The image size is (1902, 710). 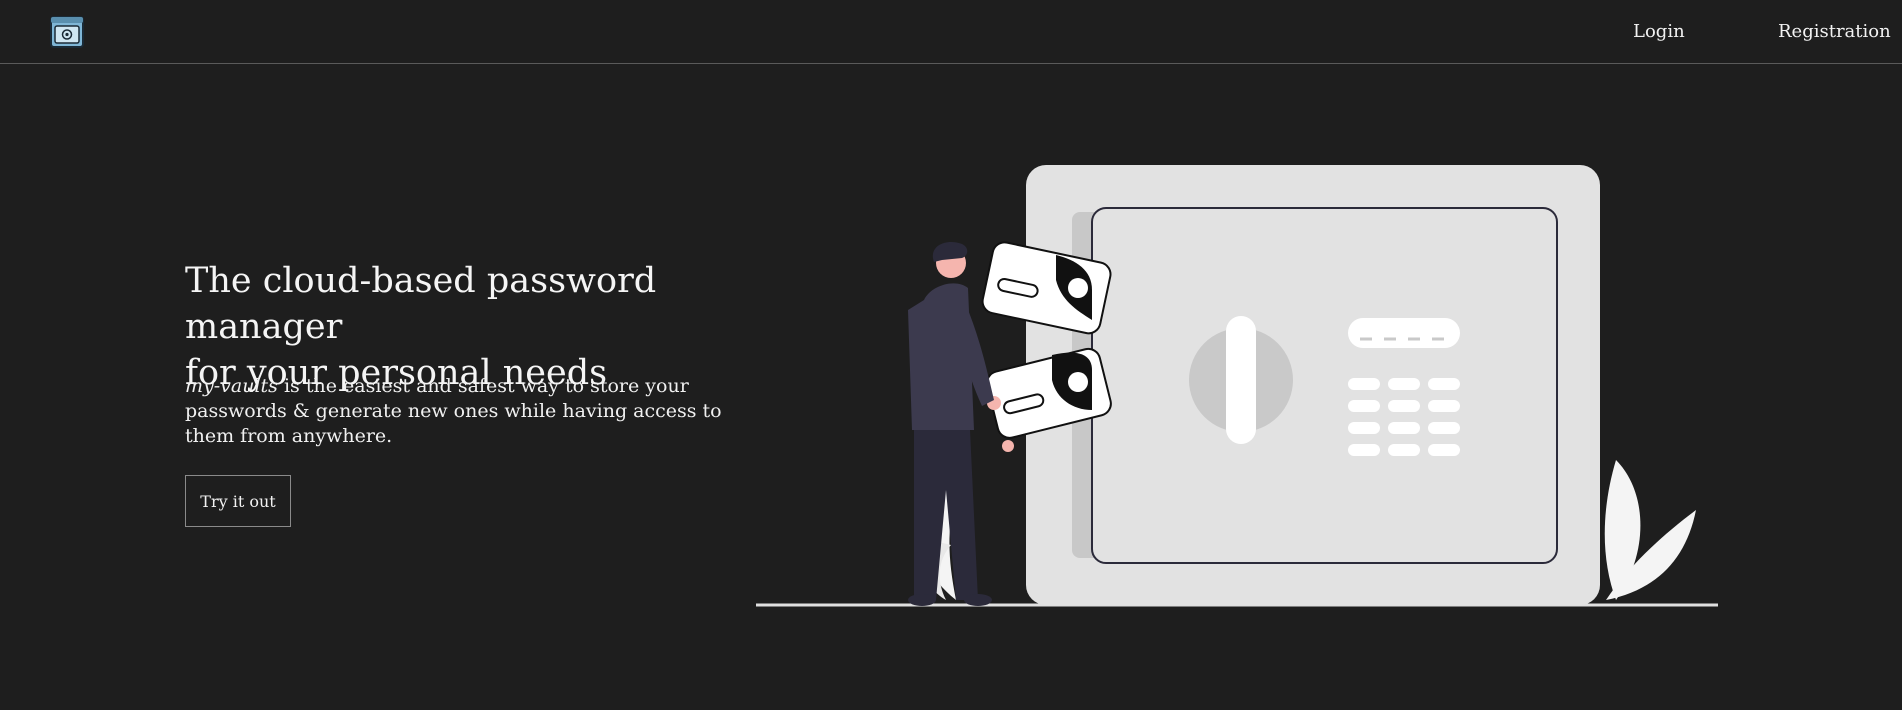 What do you see at coordinates (231, 386) in the screenshot?
I see `brand-name: my-vaults` at bounding box center [231, 386].